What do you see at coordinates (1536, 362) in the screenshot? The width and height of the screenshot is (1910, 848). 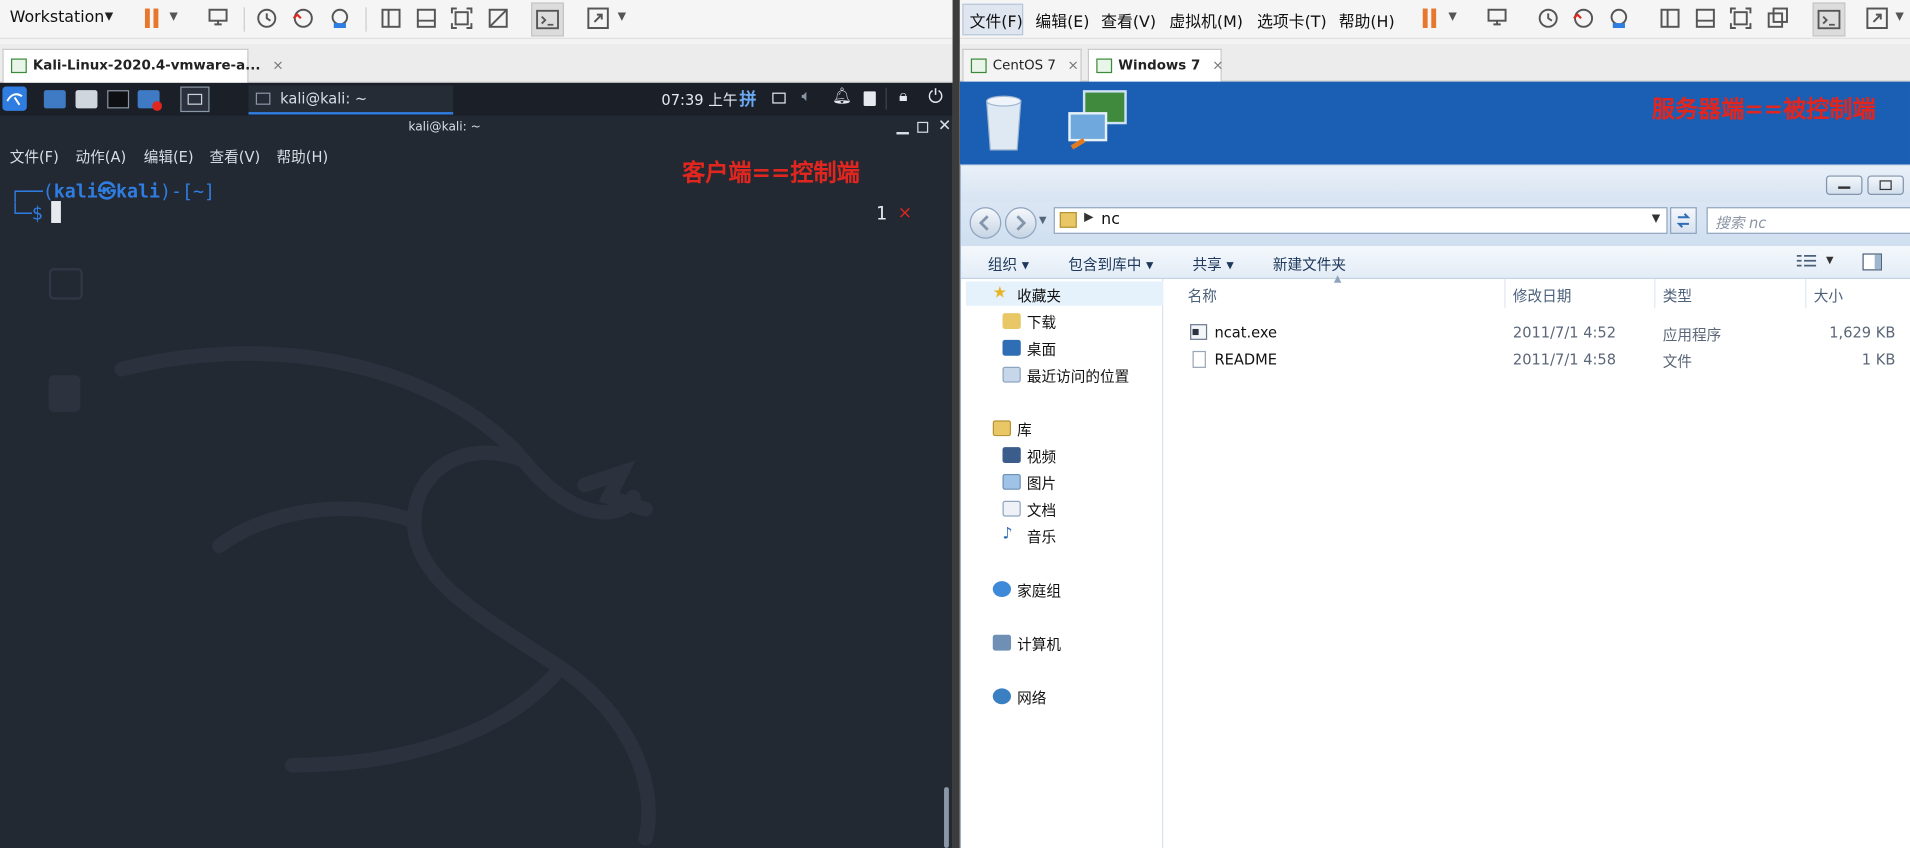 I see `file-row: README 2011/7/1 4:58 文件 1 KB` at bounding box center [1536, 362].